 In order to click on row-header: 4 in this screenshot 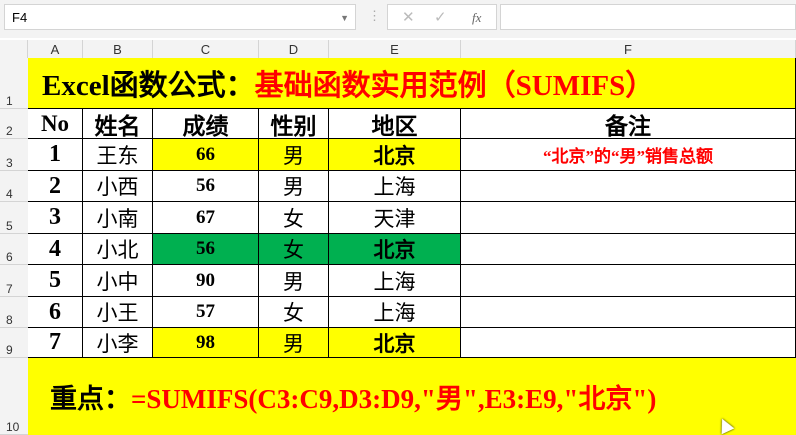, I will do `click(14, 186)`.